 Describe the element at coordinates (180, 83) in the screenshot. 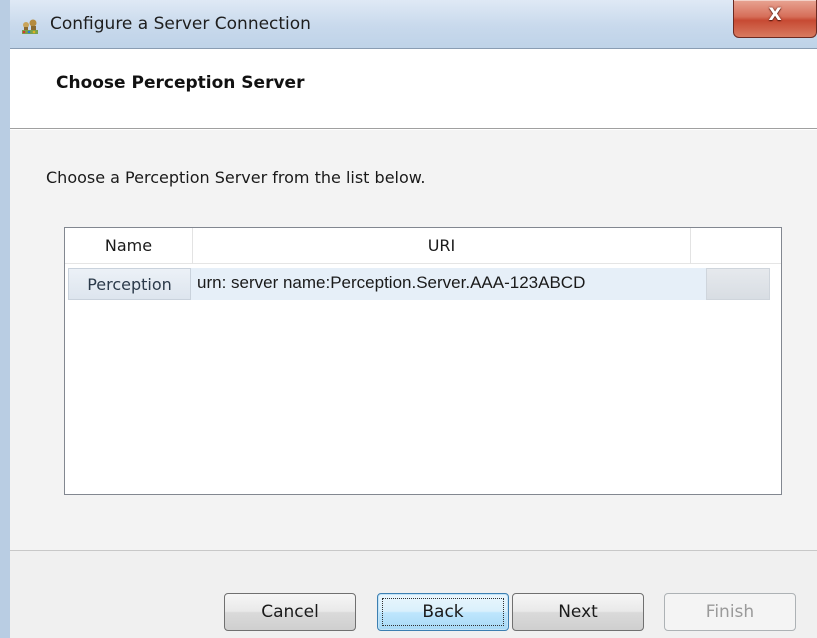

I see `page-title: Choose Perception Server` at that location.